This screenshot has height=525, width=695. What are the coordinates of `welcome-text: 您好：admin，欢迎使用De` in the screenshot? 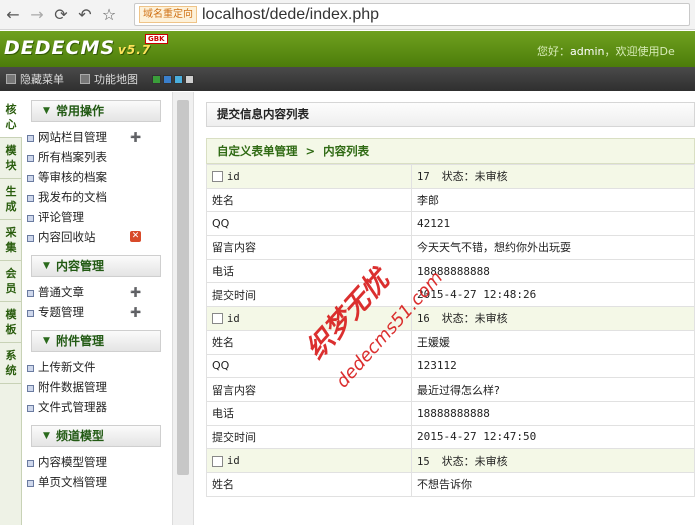 It's located at (606, 51).